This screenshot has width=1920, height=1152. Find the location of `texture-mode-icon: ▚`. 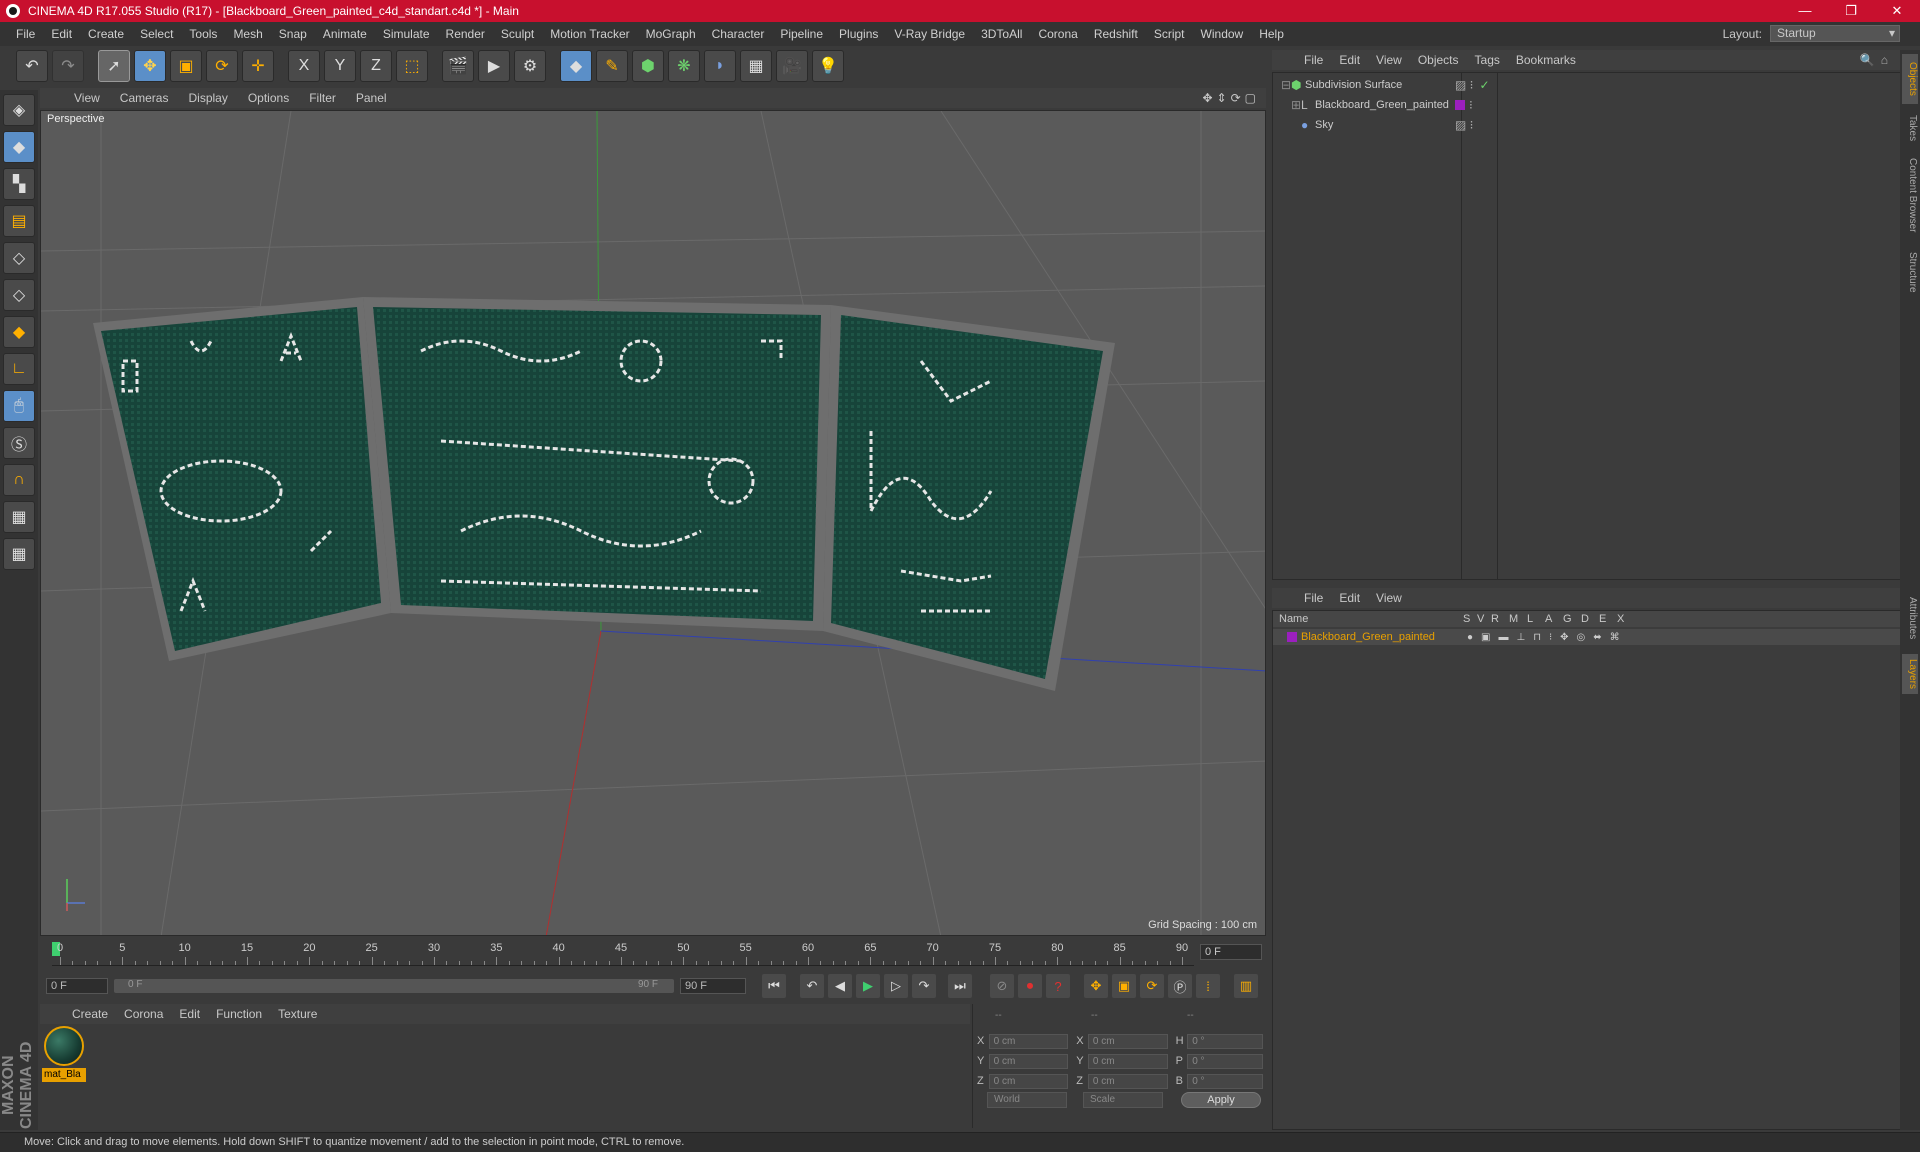

texture-mode-icon: ▚ is located at coordinates (19, 184).